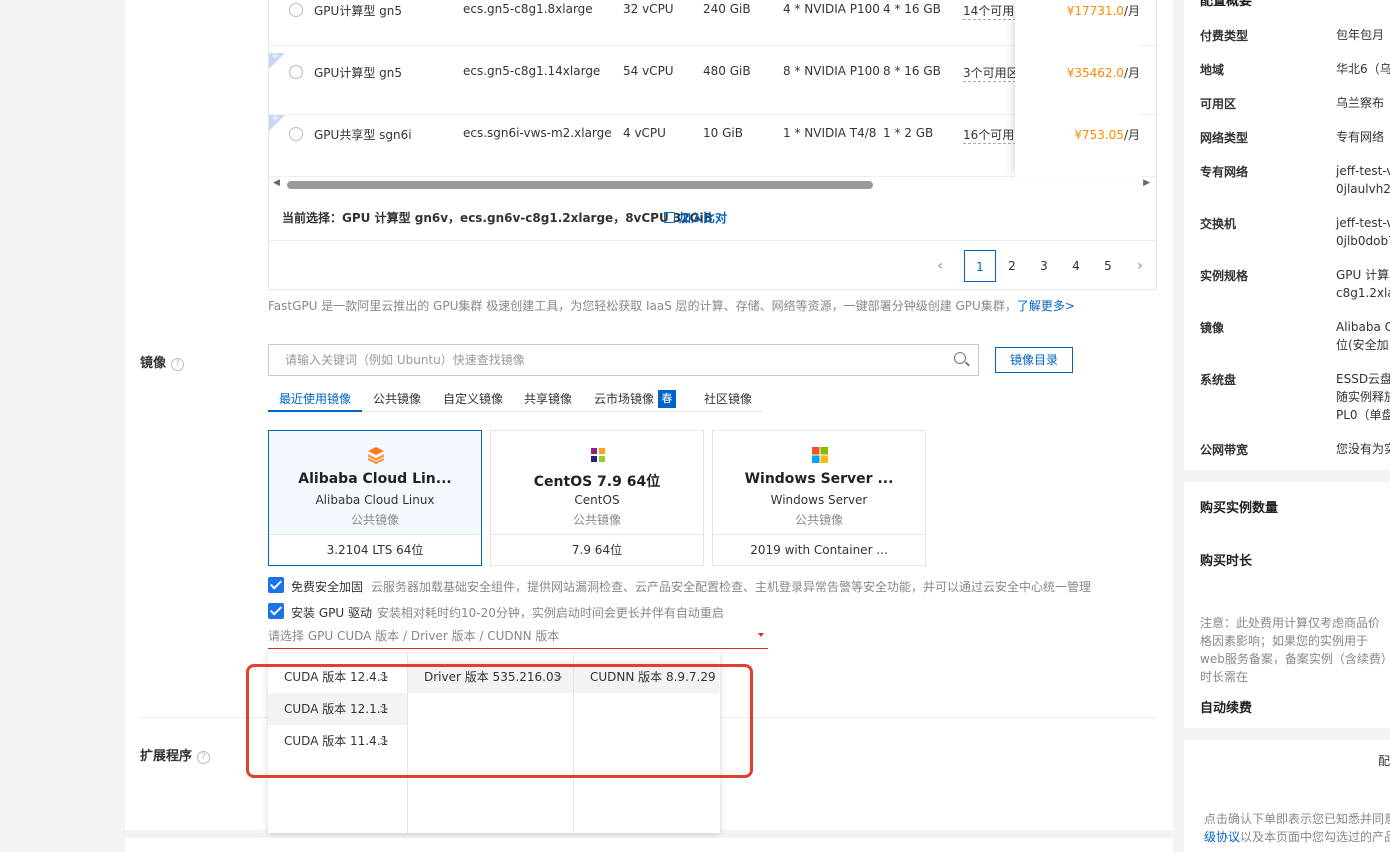 Image resolution: width=1390 pixels, height=852 pixels. What do you see at coordinates (1363, 336) in the screenshot?
I see `summary-value: Alibaba Cl位(安全加` at bounding box center [1363, 336].